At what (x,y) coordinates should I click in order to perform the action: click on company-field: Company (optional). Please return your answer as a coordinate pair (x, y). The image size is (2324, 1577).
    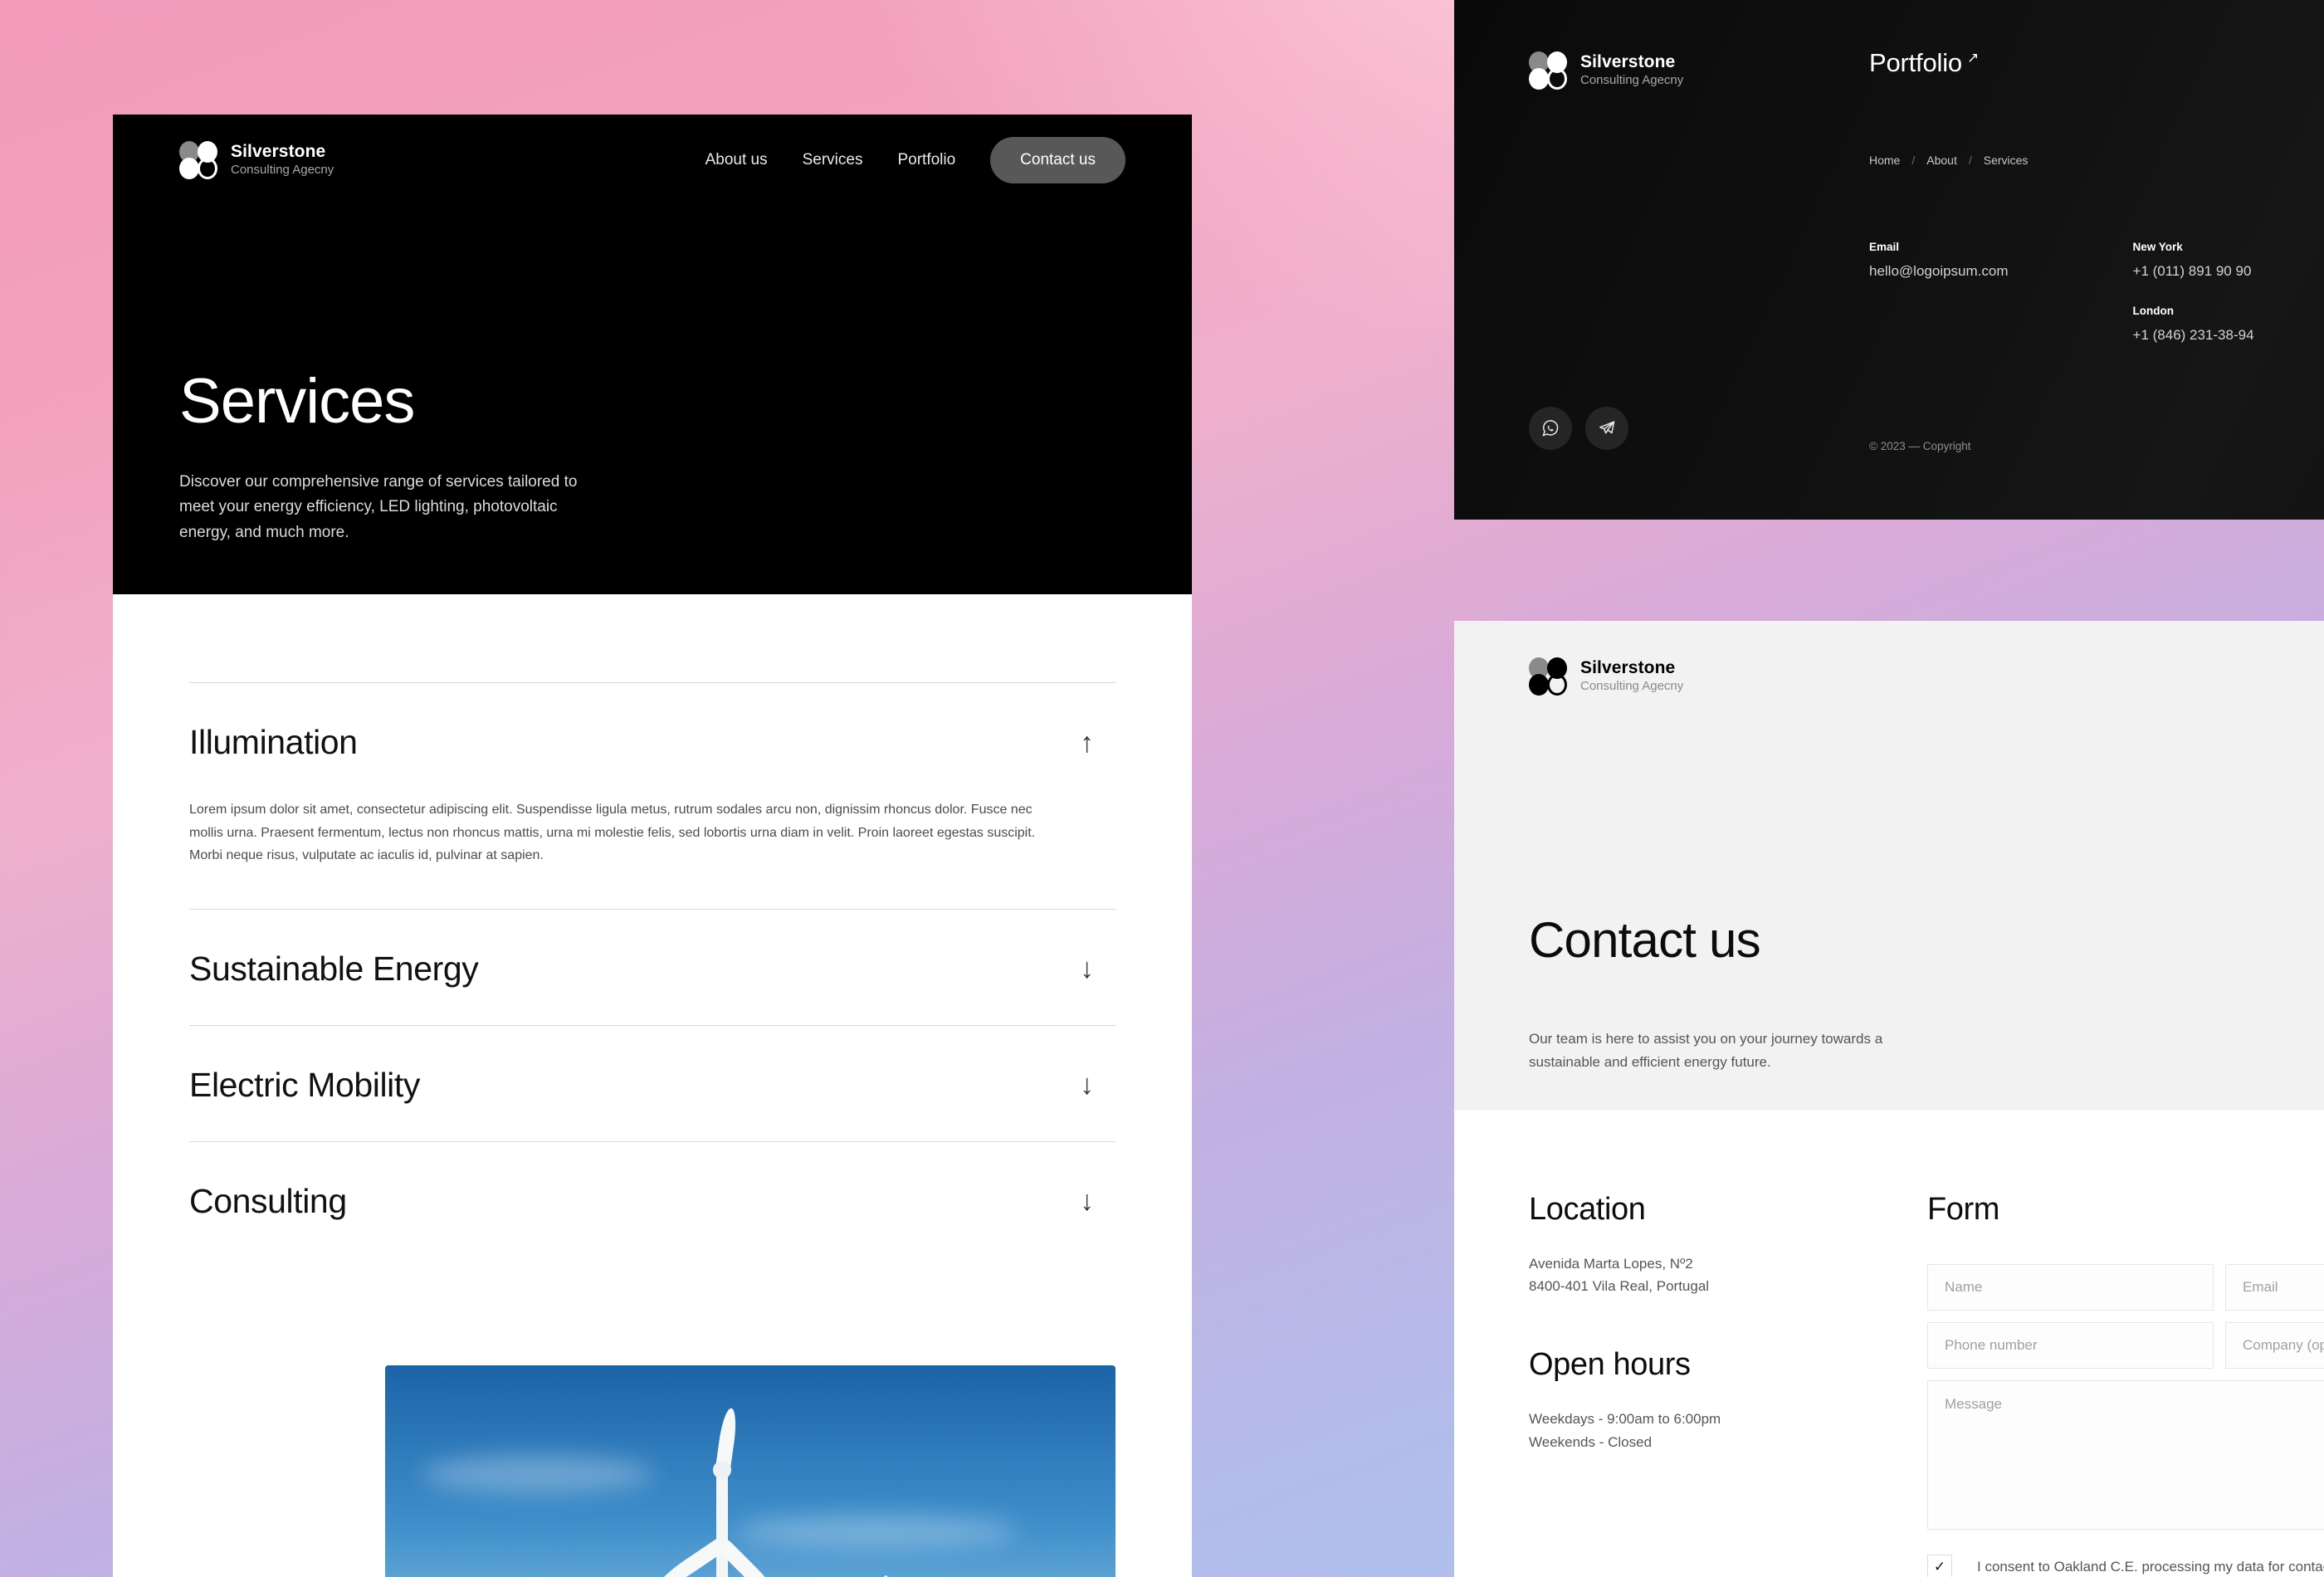
    Looking at the image, I should click on (2274, 1345).